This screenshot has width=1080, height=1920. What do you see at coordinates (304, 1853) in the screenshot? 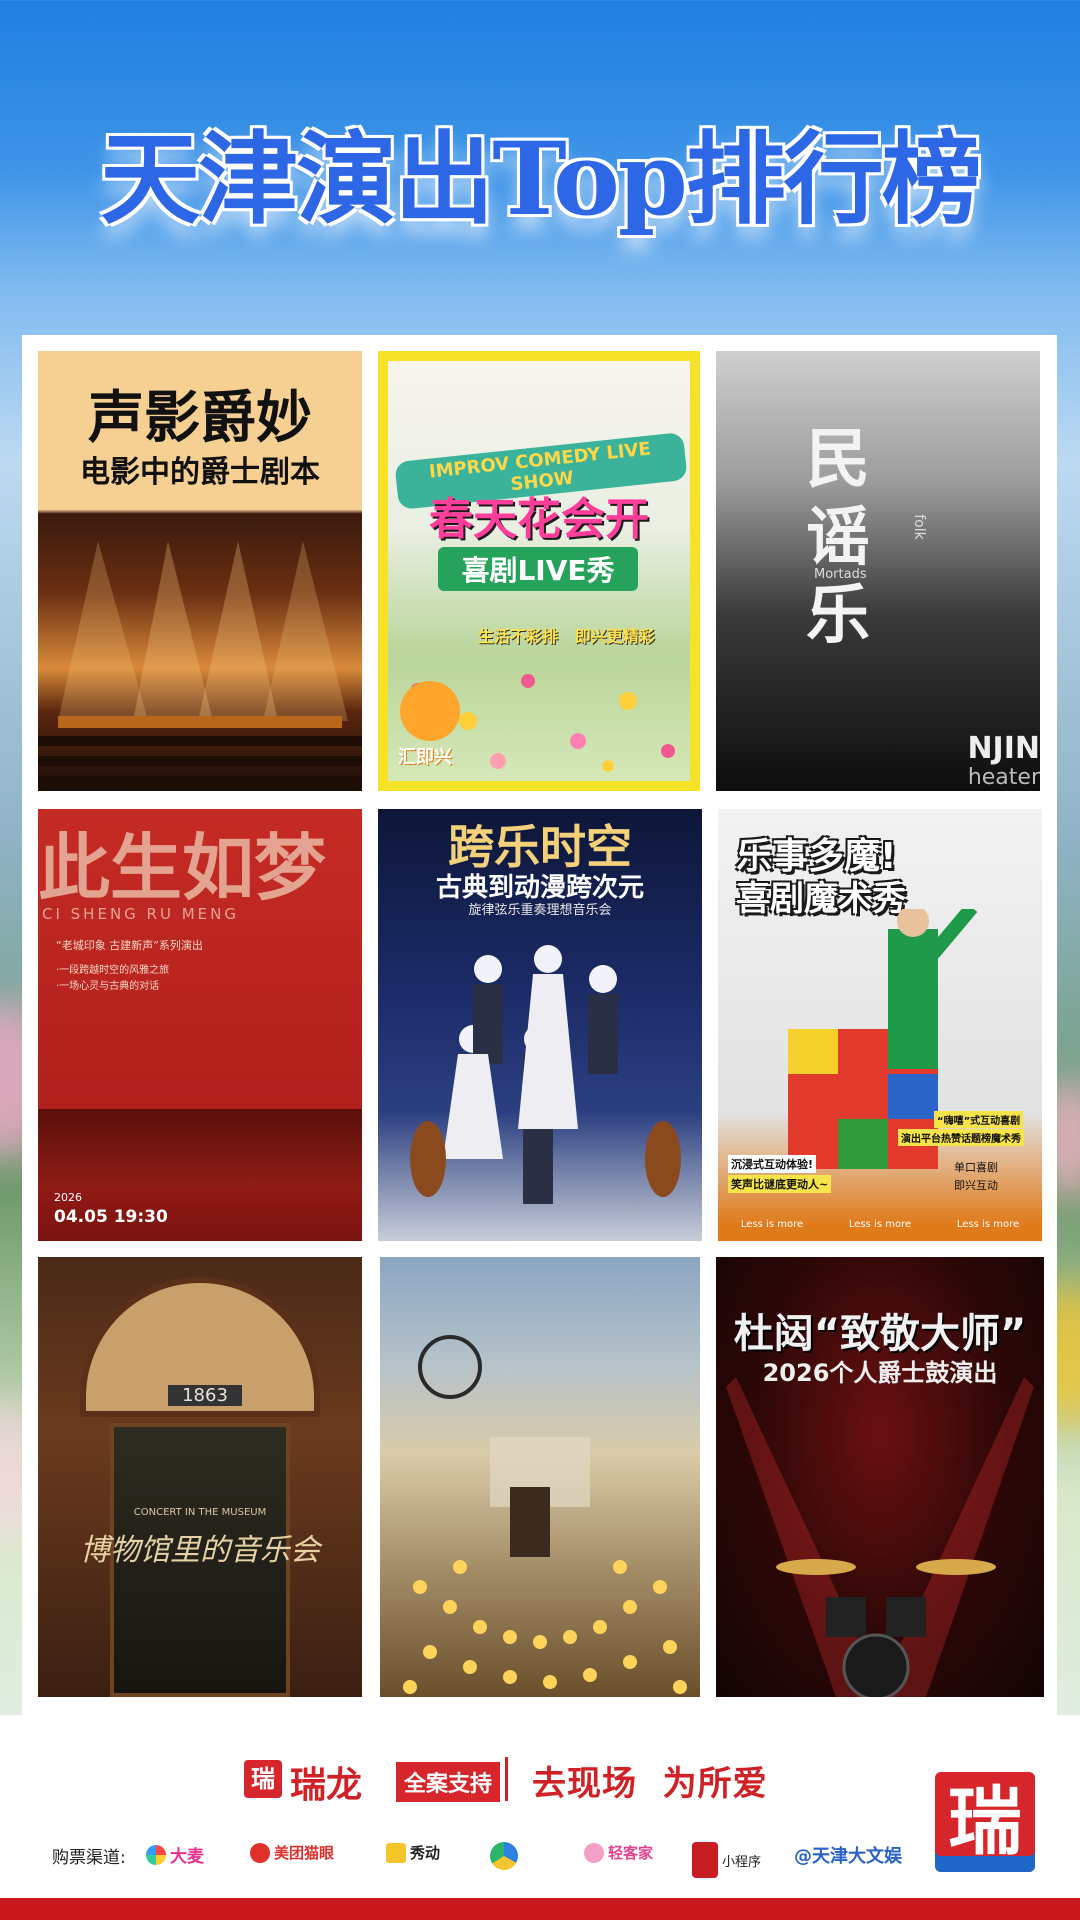
I see `channel-label: 美团猫眼` at bounding box center [304, 1853].